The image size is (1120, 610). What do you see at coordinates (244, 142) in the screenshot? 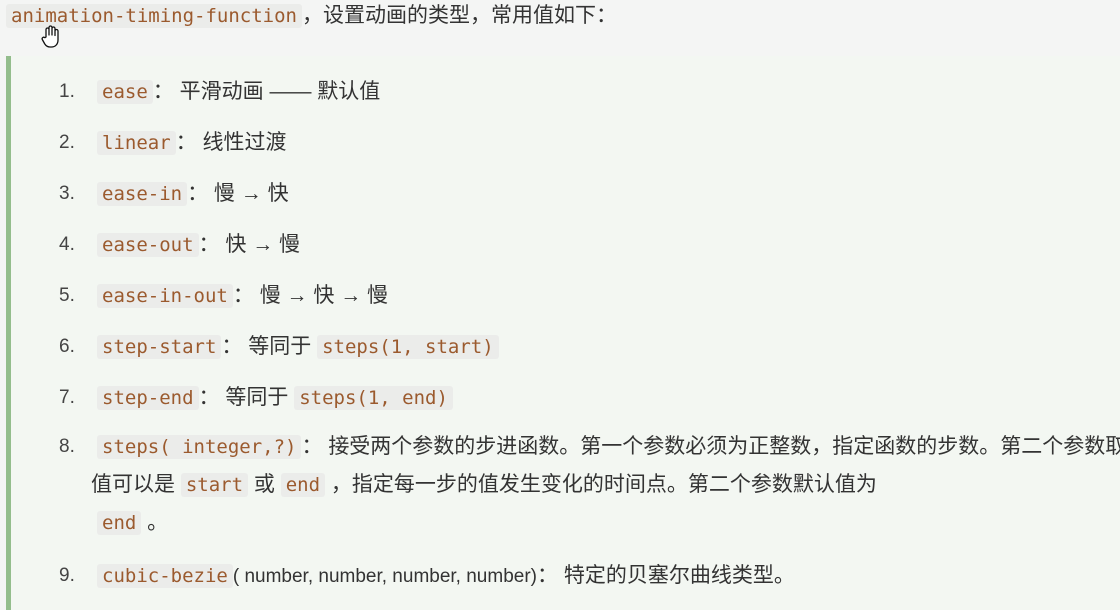
I see `item-desc: 线性过渡` at bounding box center [244, 142].